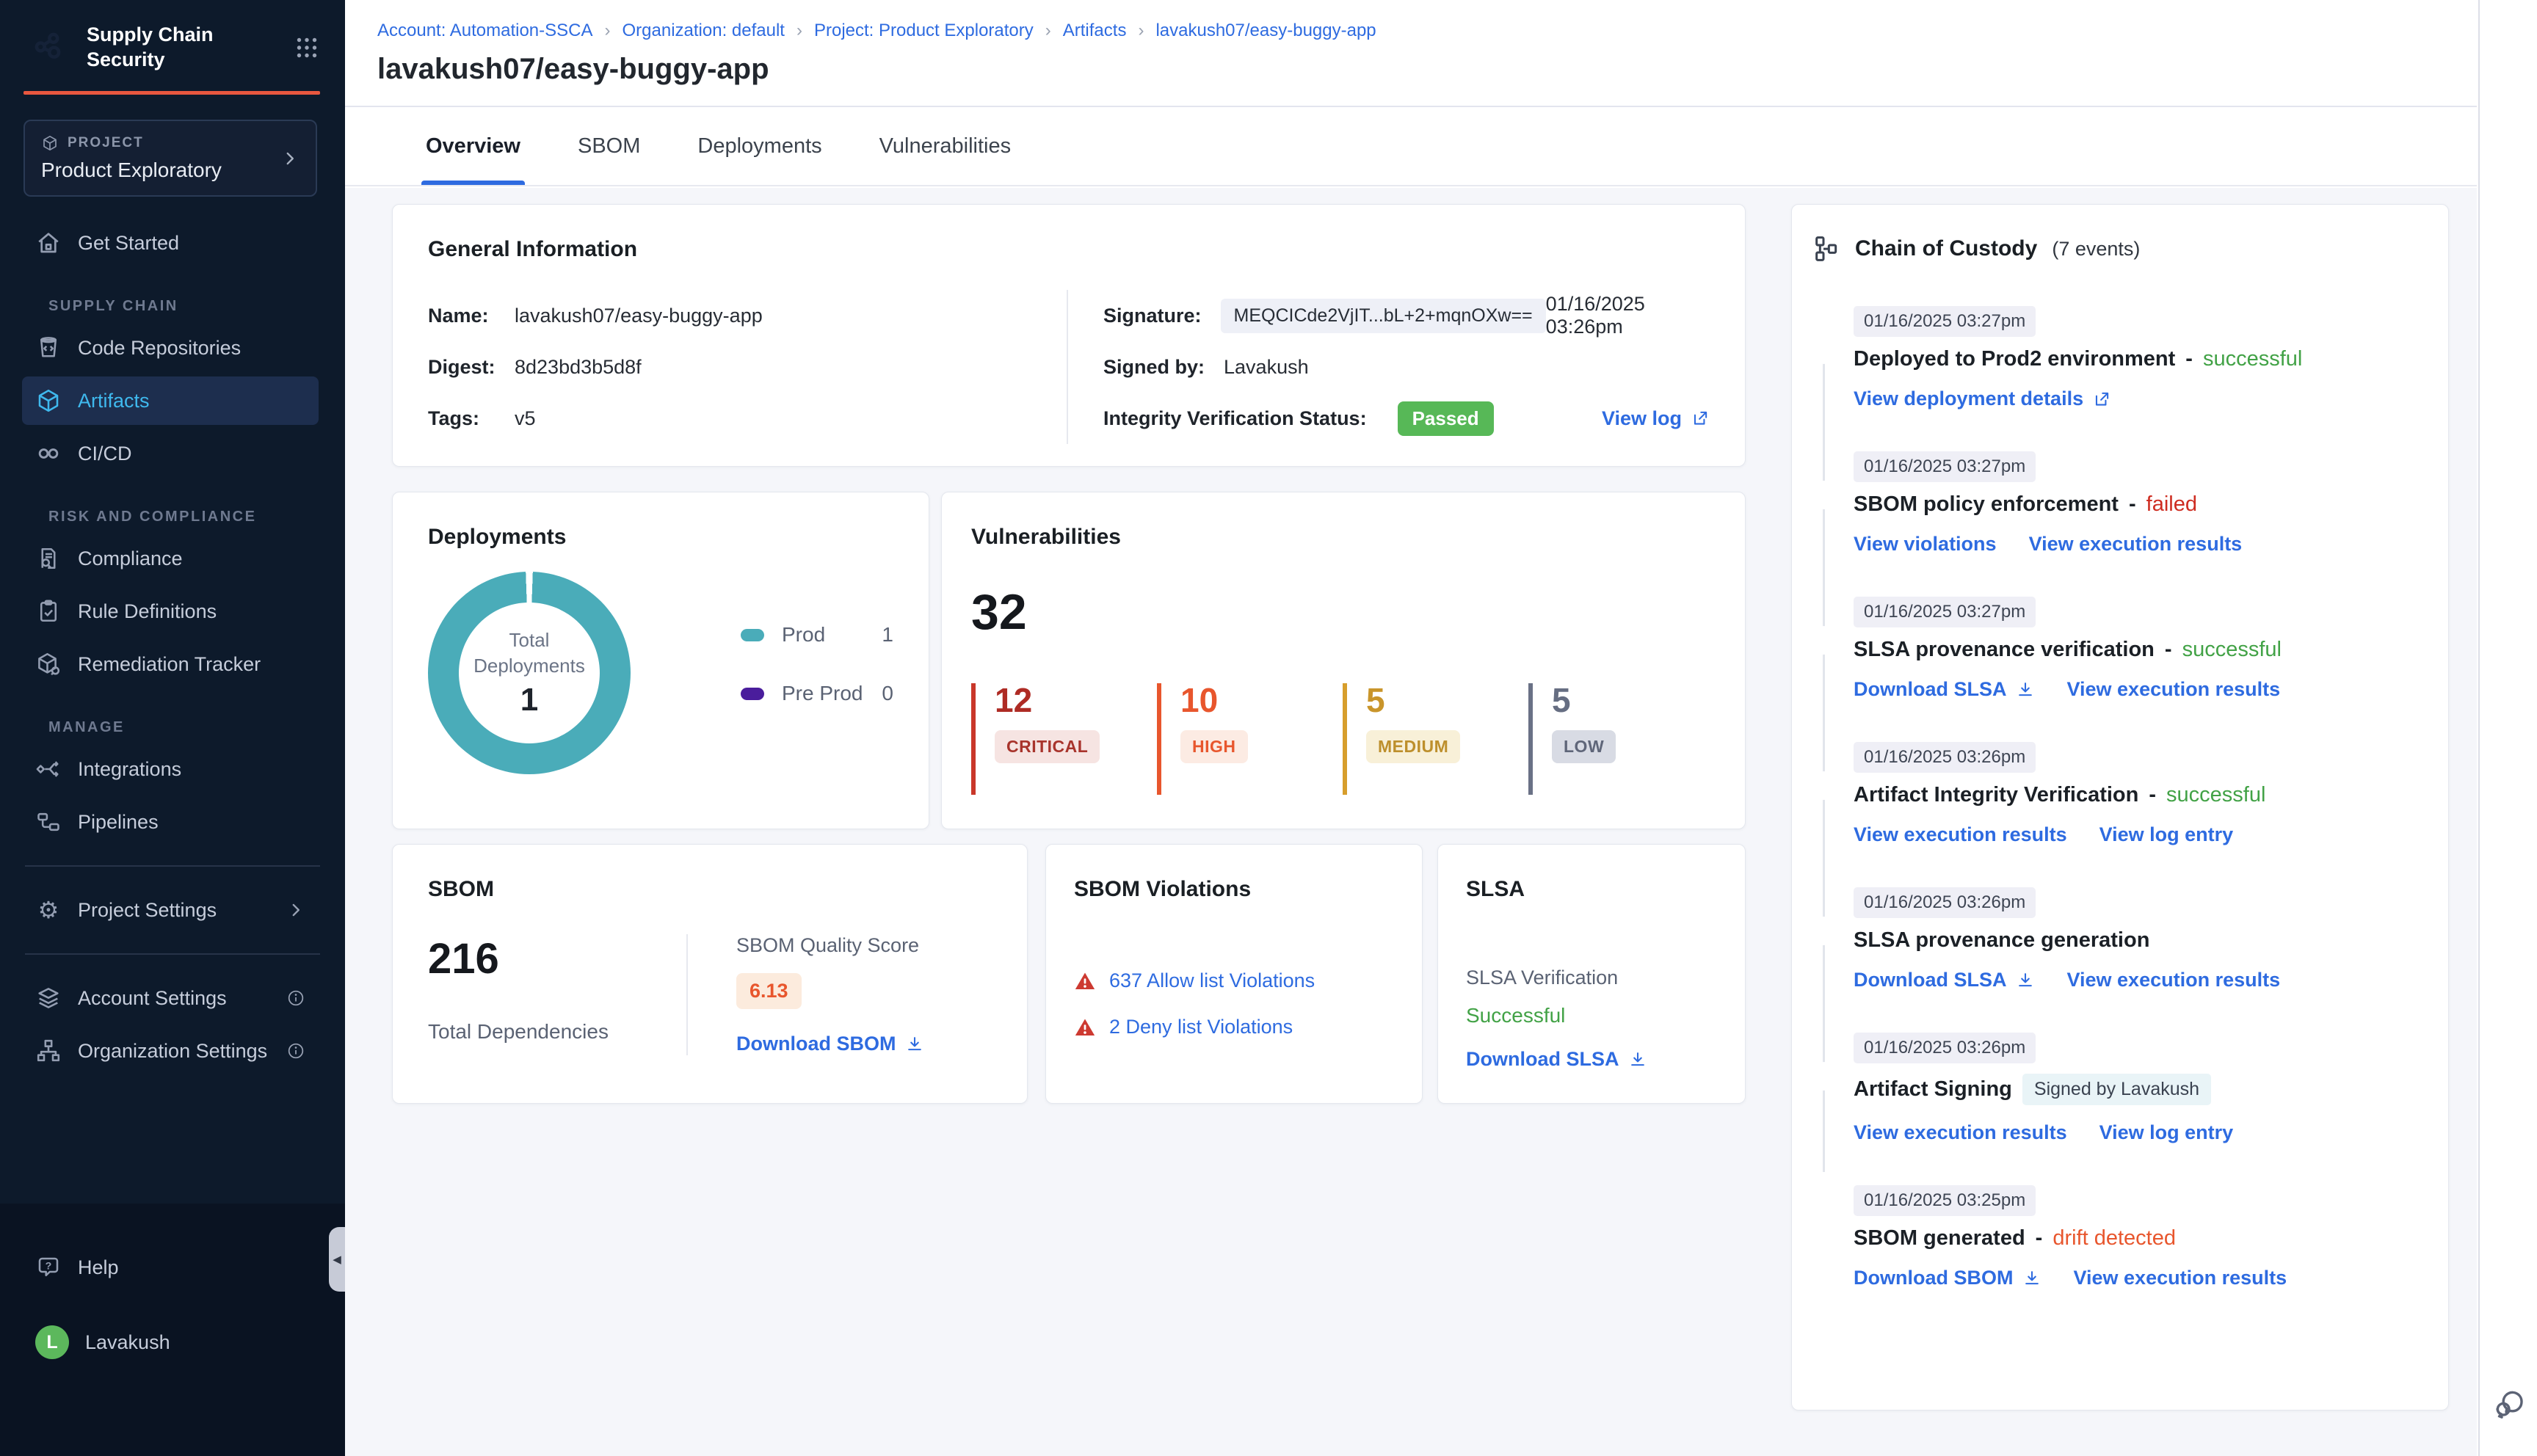 This screenshot has width=2537, height=1456. What do you see at coordinates (52, 1342) in the screenshot?
I see `avatar: L` at bounding box center [52, 1342].